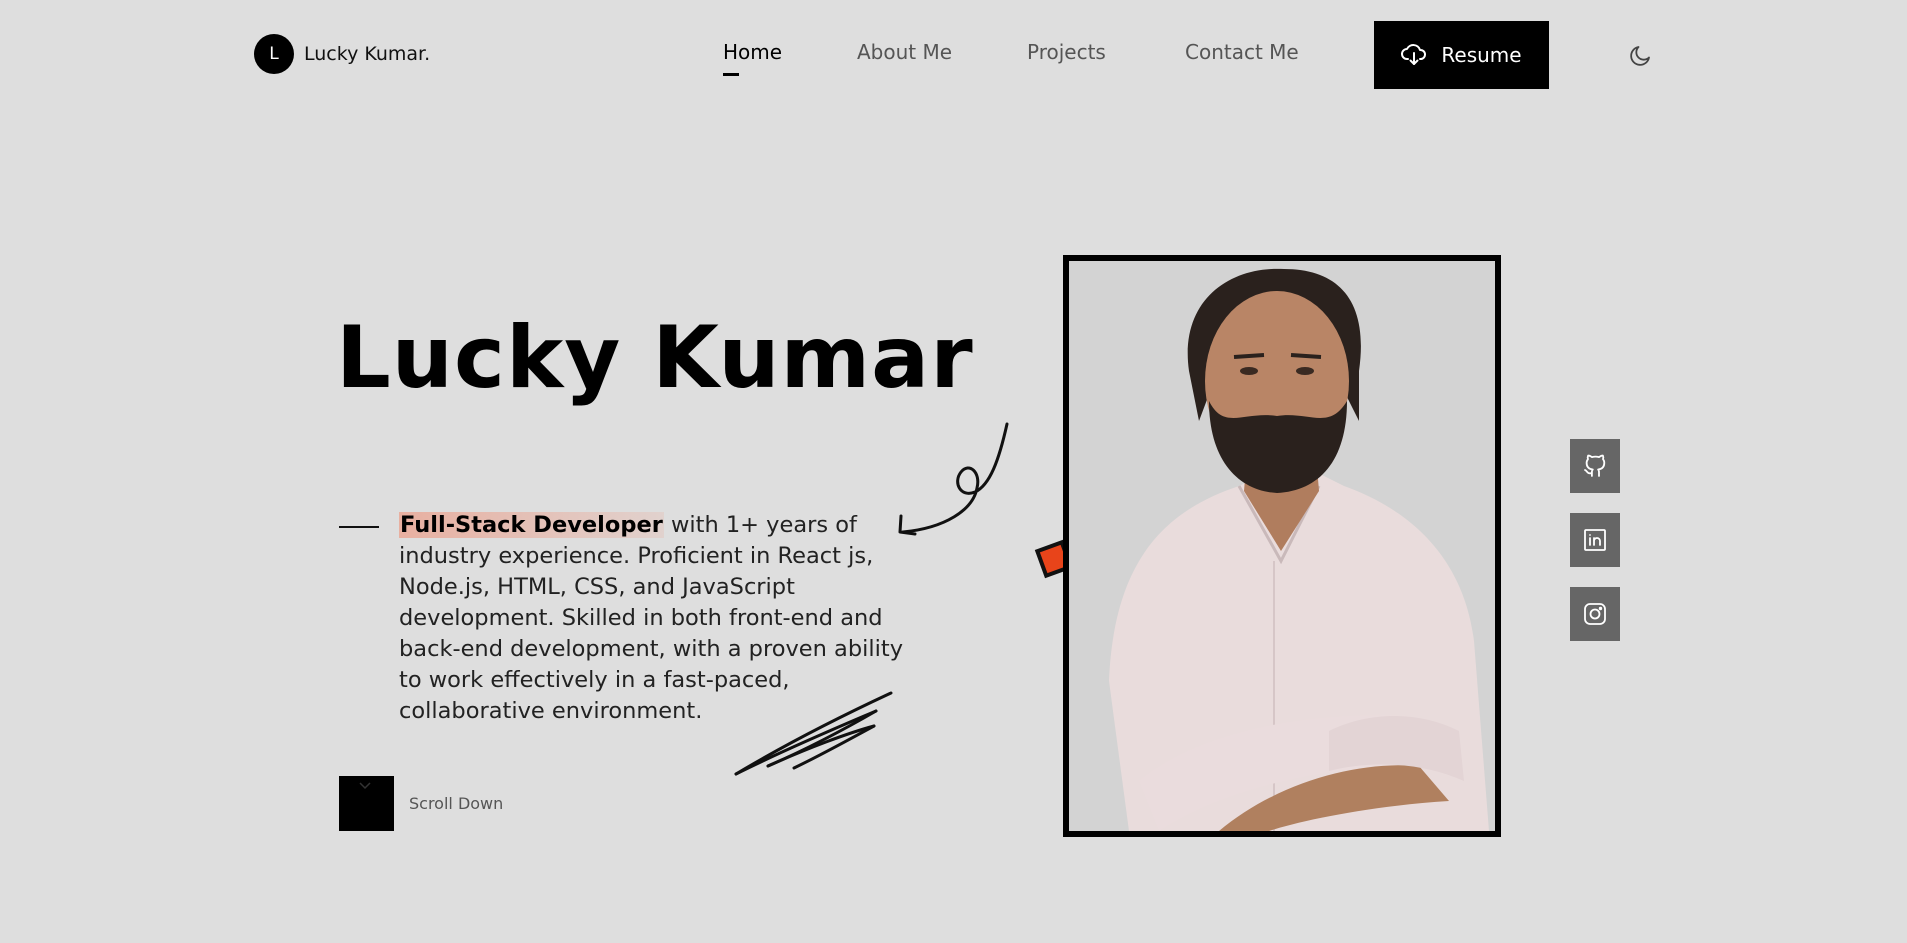 The height and width of the screenshot is (943, 1907). I want to click on role-highlight: Full-Stack Developer, so click(531, 525).